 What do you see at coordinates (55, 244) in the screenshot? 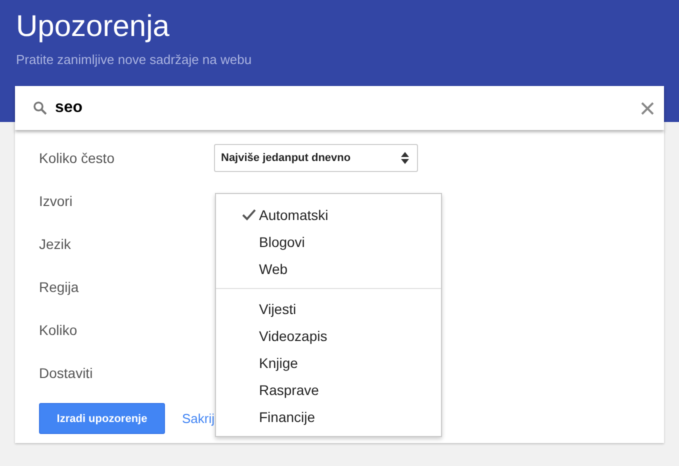
I see `setting-label: Jezik` at bounding box center [55, 244].